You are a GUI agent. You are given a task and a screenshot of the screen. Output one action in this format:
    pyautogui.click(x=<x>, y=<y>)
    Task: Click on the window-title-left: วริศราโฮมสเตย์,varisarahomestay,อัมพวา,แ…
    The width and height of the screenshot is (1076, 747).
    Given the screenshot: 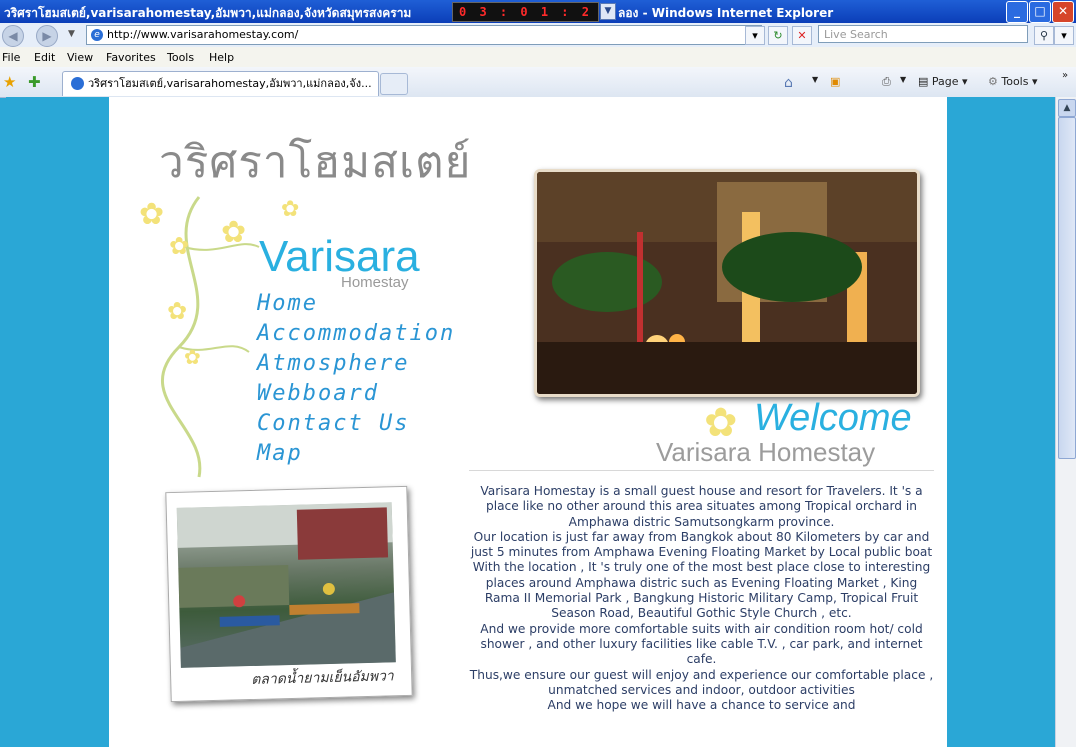 What is the action you would take?
    pyautogui.click(x=208, y=13)
    